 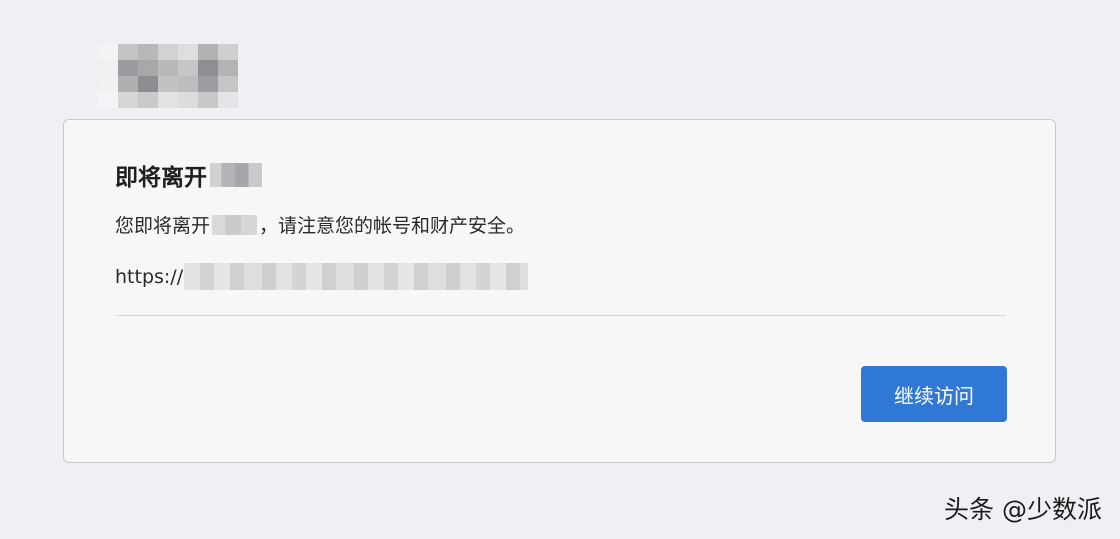 I want to click on dialog-title-text: 即将离开, so click(x=161, y=178).